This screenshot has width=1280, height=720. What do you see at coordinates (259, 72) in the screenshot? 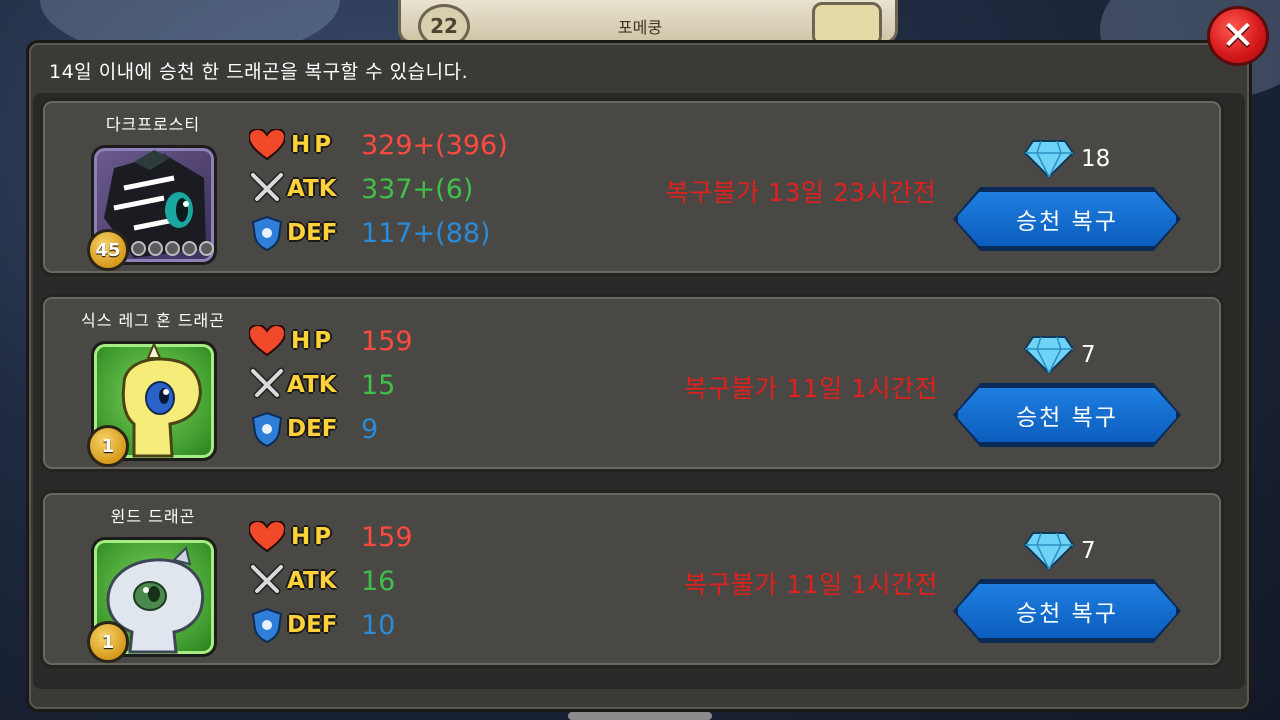
I see `notice-text: 14일 이내에 승천 한 드래곤을 복구할 수 있습니다.` at bounding box center [259, 72].